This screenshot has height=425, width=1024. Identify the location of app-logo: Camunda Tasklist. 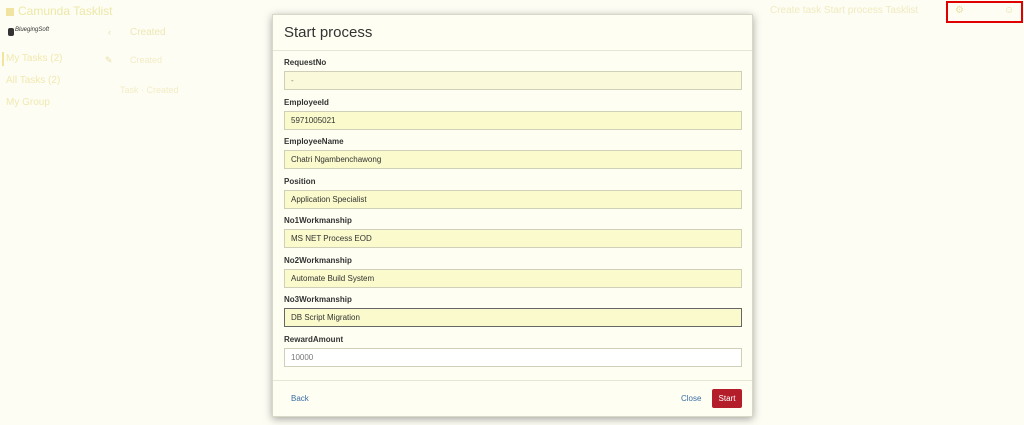
(59, 11).